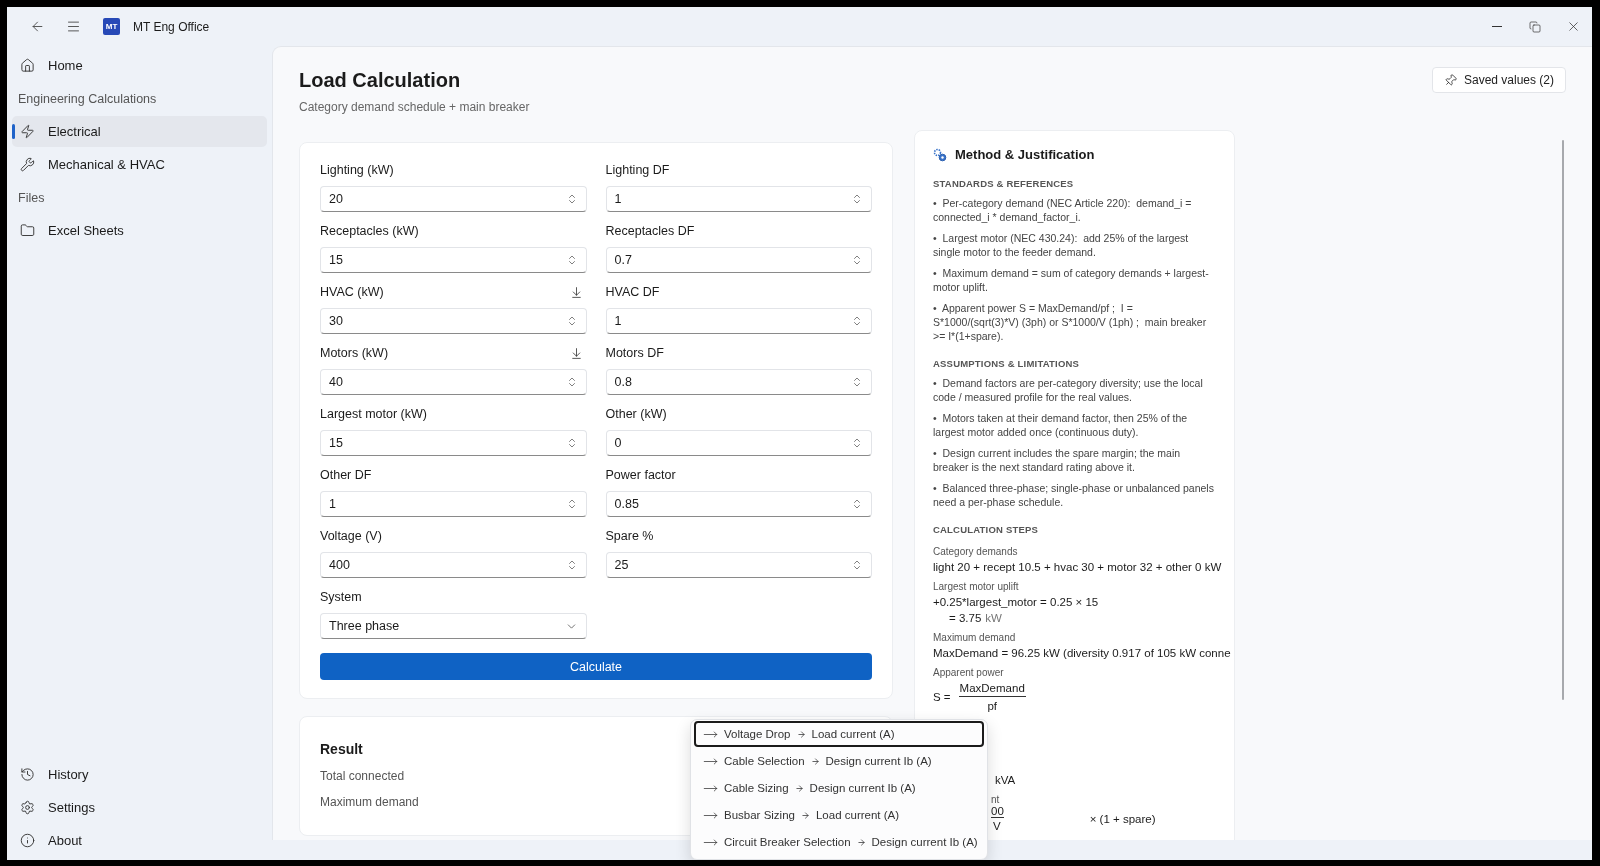 This screenshot has height=866, width=1600. I want to click on field-label: HVAC (kW), so click(352, 292).